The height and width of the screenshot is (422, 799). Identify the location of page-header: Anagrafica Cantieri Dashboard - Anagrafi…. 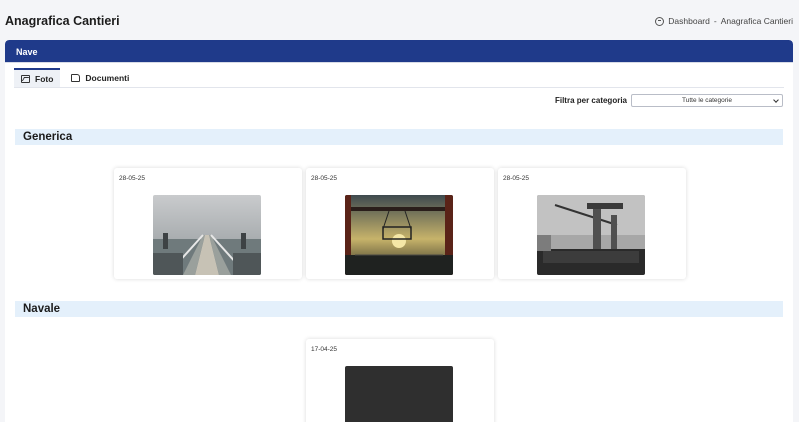
(399, 20).